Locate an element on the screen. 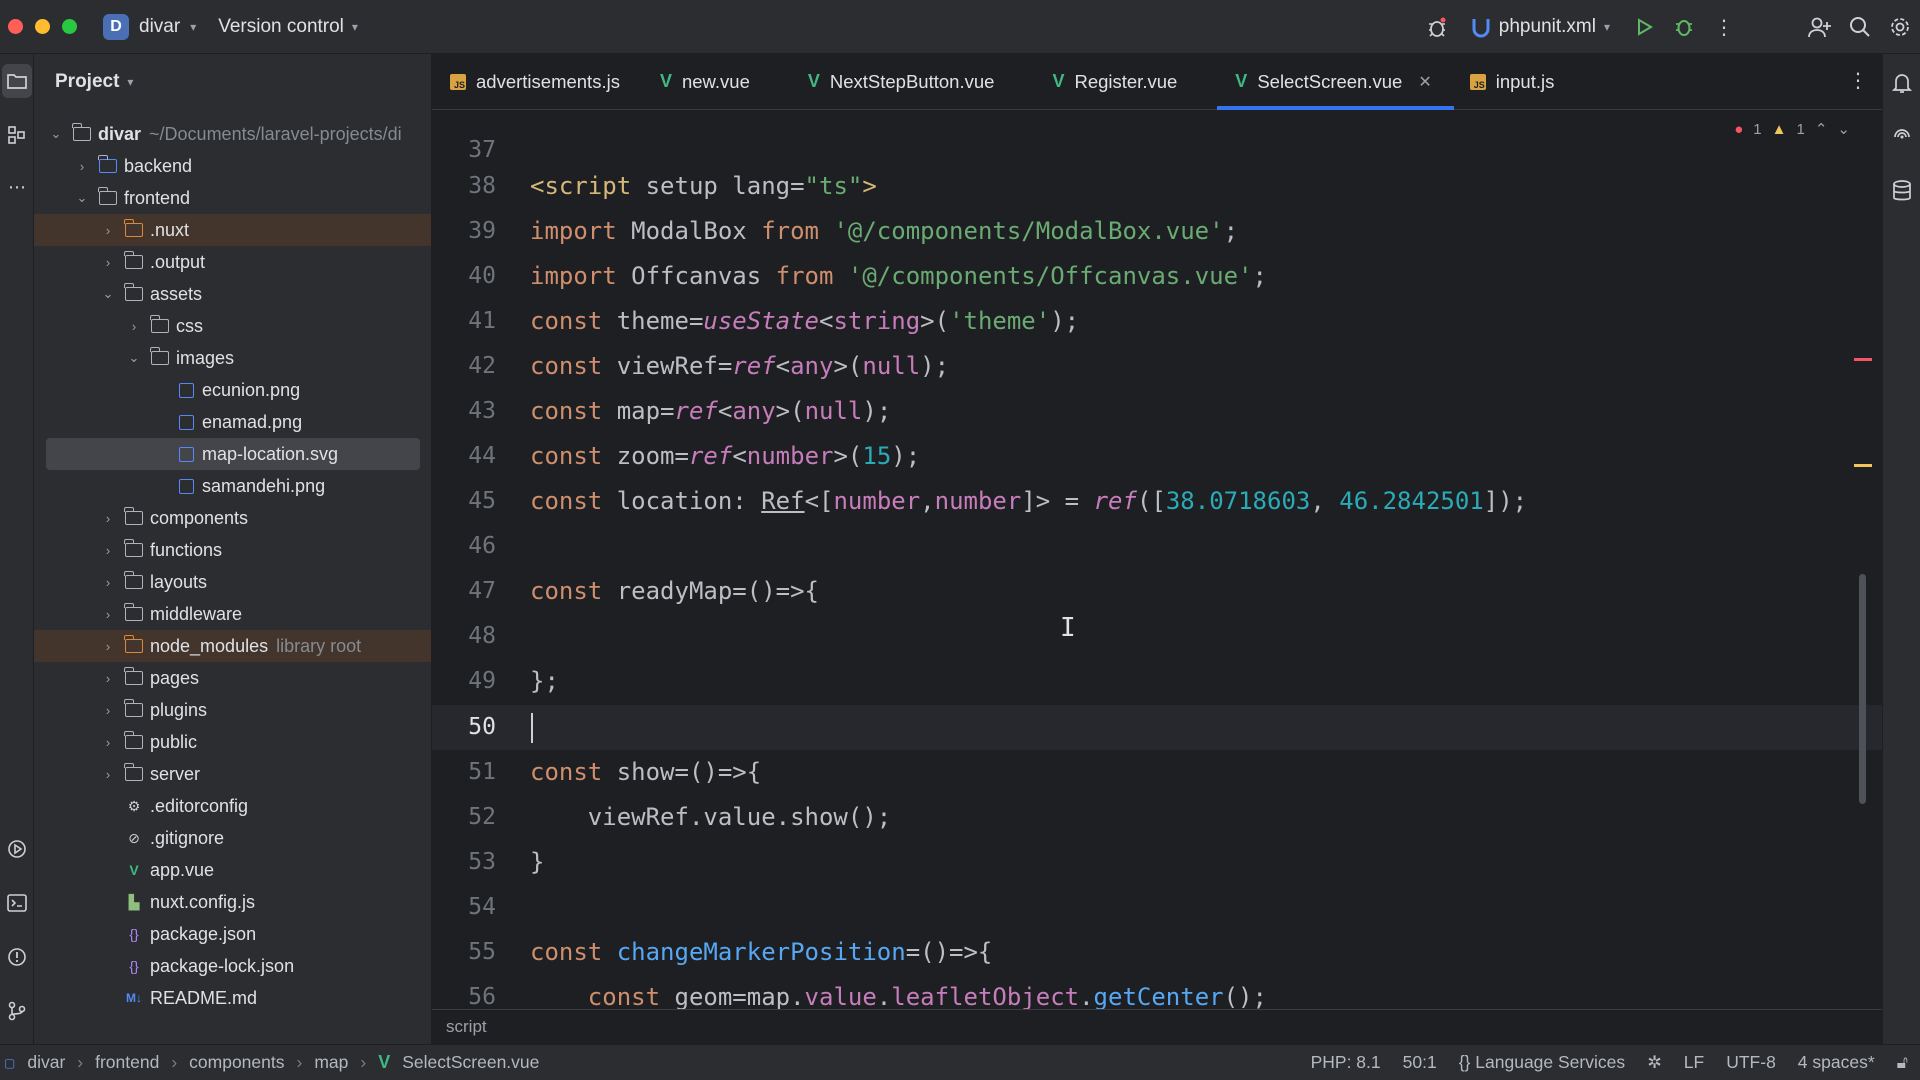  chevron-up-icon: ⌃ is located at coordinates (1821, 129).